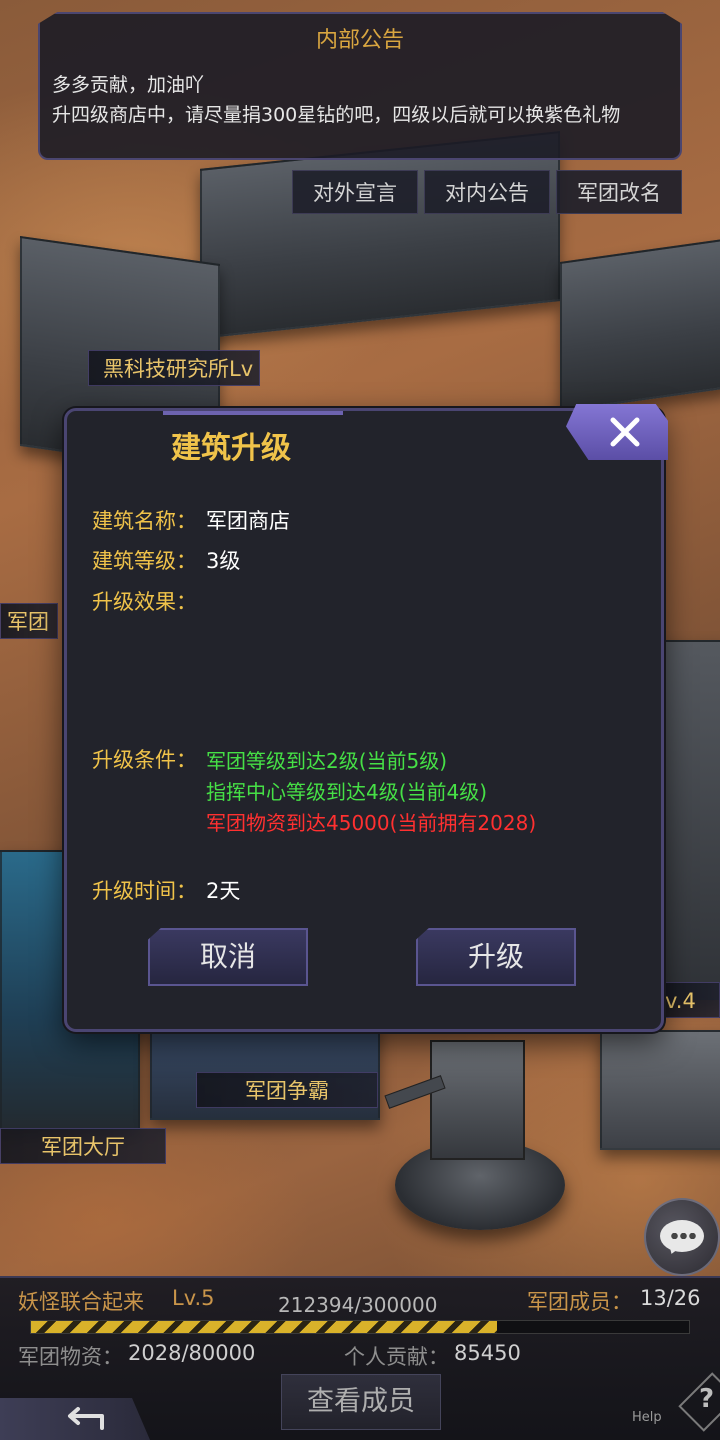 The image size is (720, 1440). I want to click on back-arrow-icon, so click(86, 1418).